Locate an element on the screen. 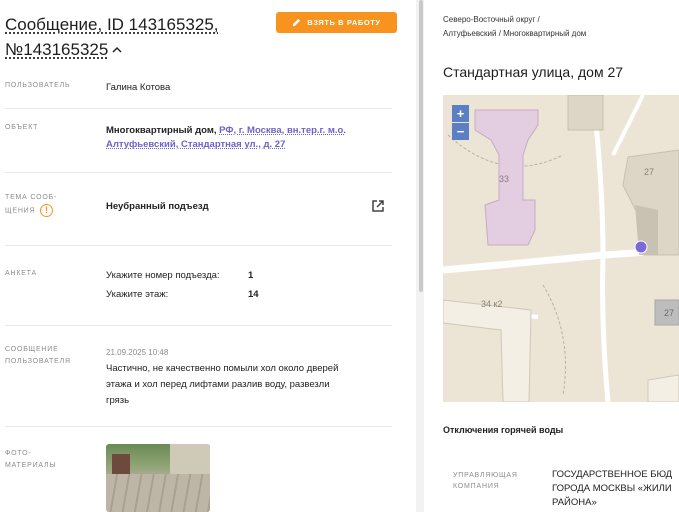 The width and height of the screenshot is (679, 512). form-answer: 14 is located at coordinates (253, 294).